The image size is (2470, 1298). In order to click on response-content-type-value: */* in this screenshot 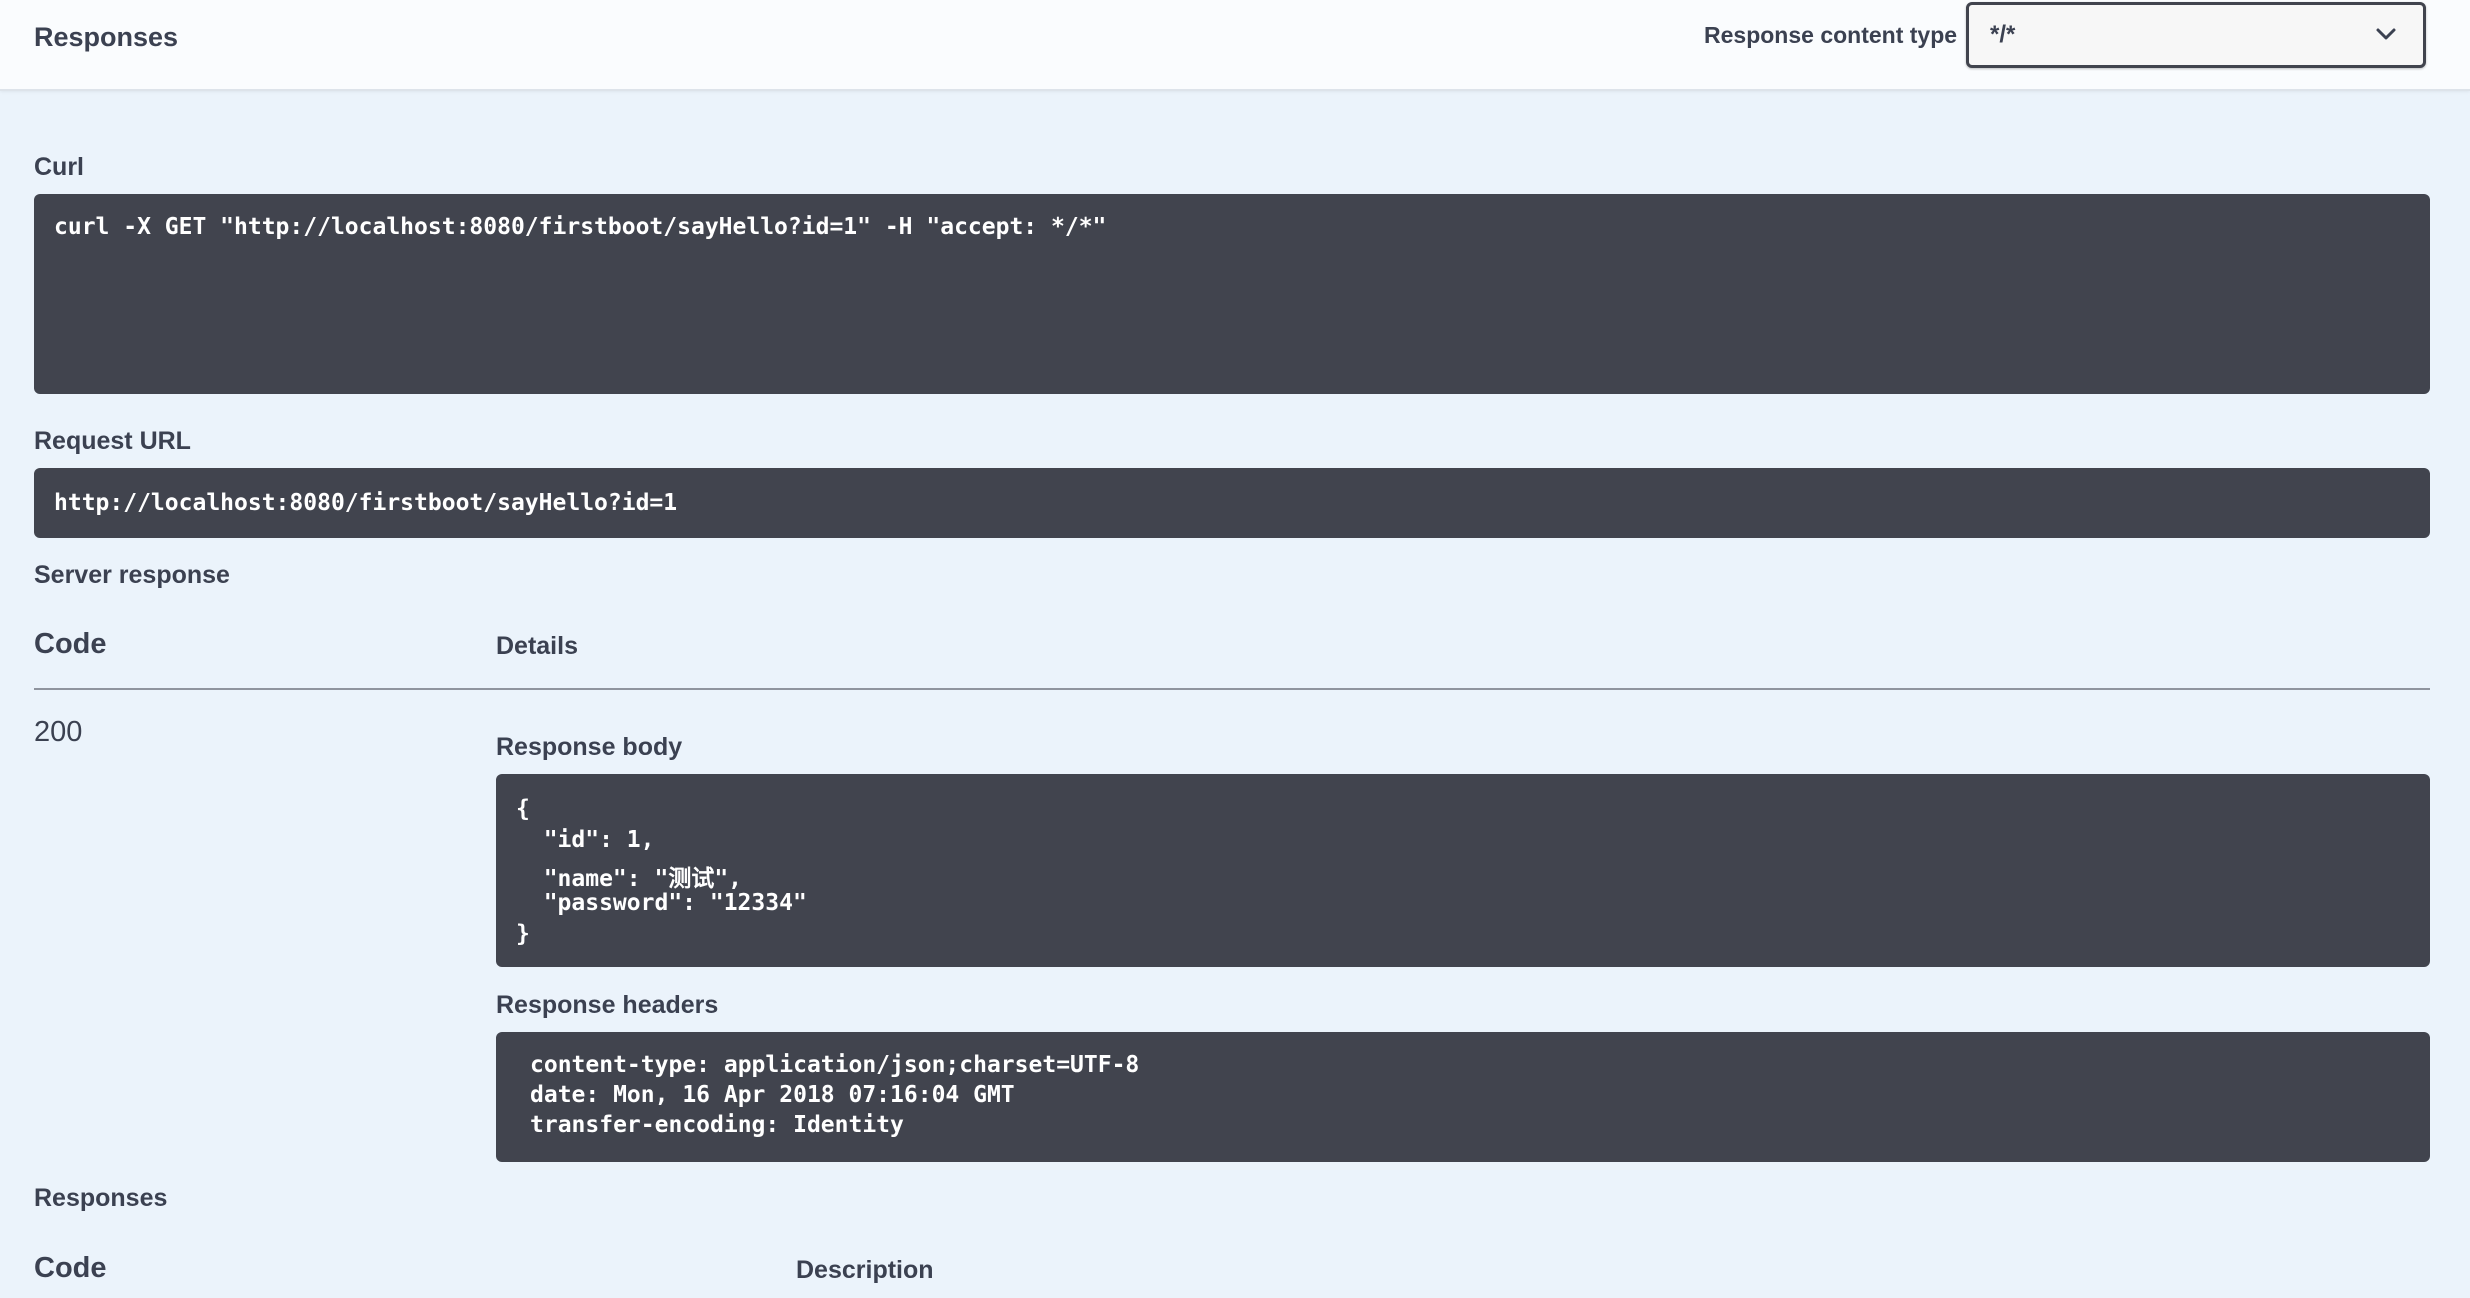, I will do `click(2003, 34)`.